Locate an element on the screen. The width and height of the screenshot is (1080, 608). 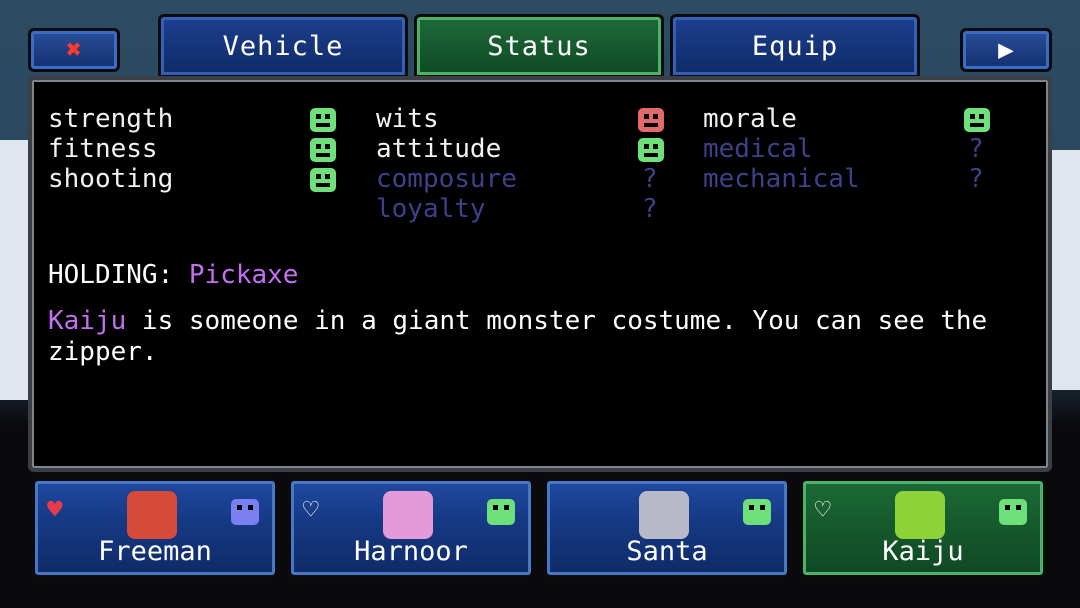
santa-portrait is located at coordinates (664, 515).